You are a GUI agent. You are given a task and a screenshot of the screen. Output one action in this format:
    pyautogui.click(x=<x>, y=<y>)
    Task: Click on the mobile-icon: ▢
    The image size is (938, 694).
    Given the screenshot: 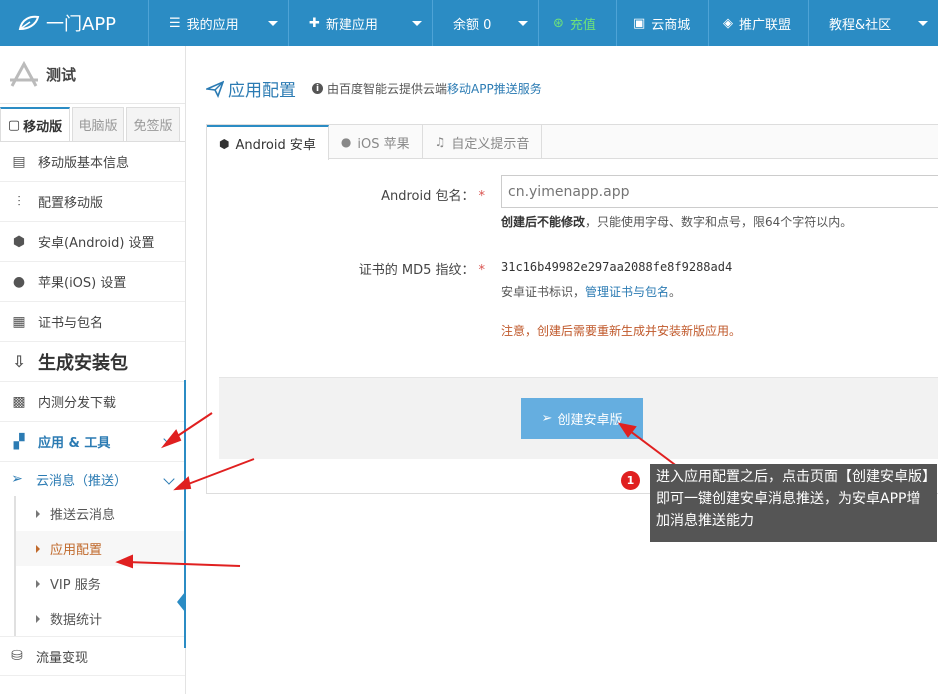 What is the action you would take?
    pyautogui.click(x=14, y=125)
    